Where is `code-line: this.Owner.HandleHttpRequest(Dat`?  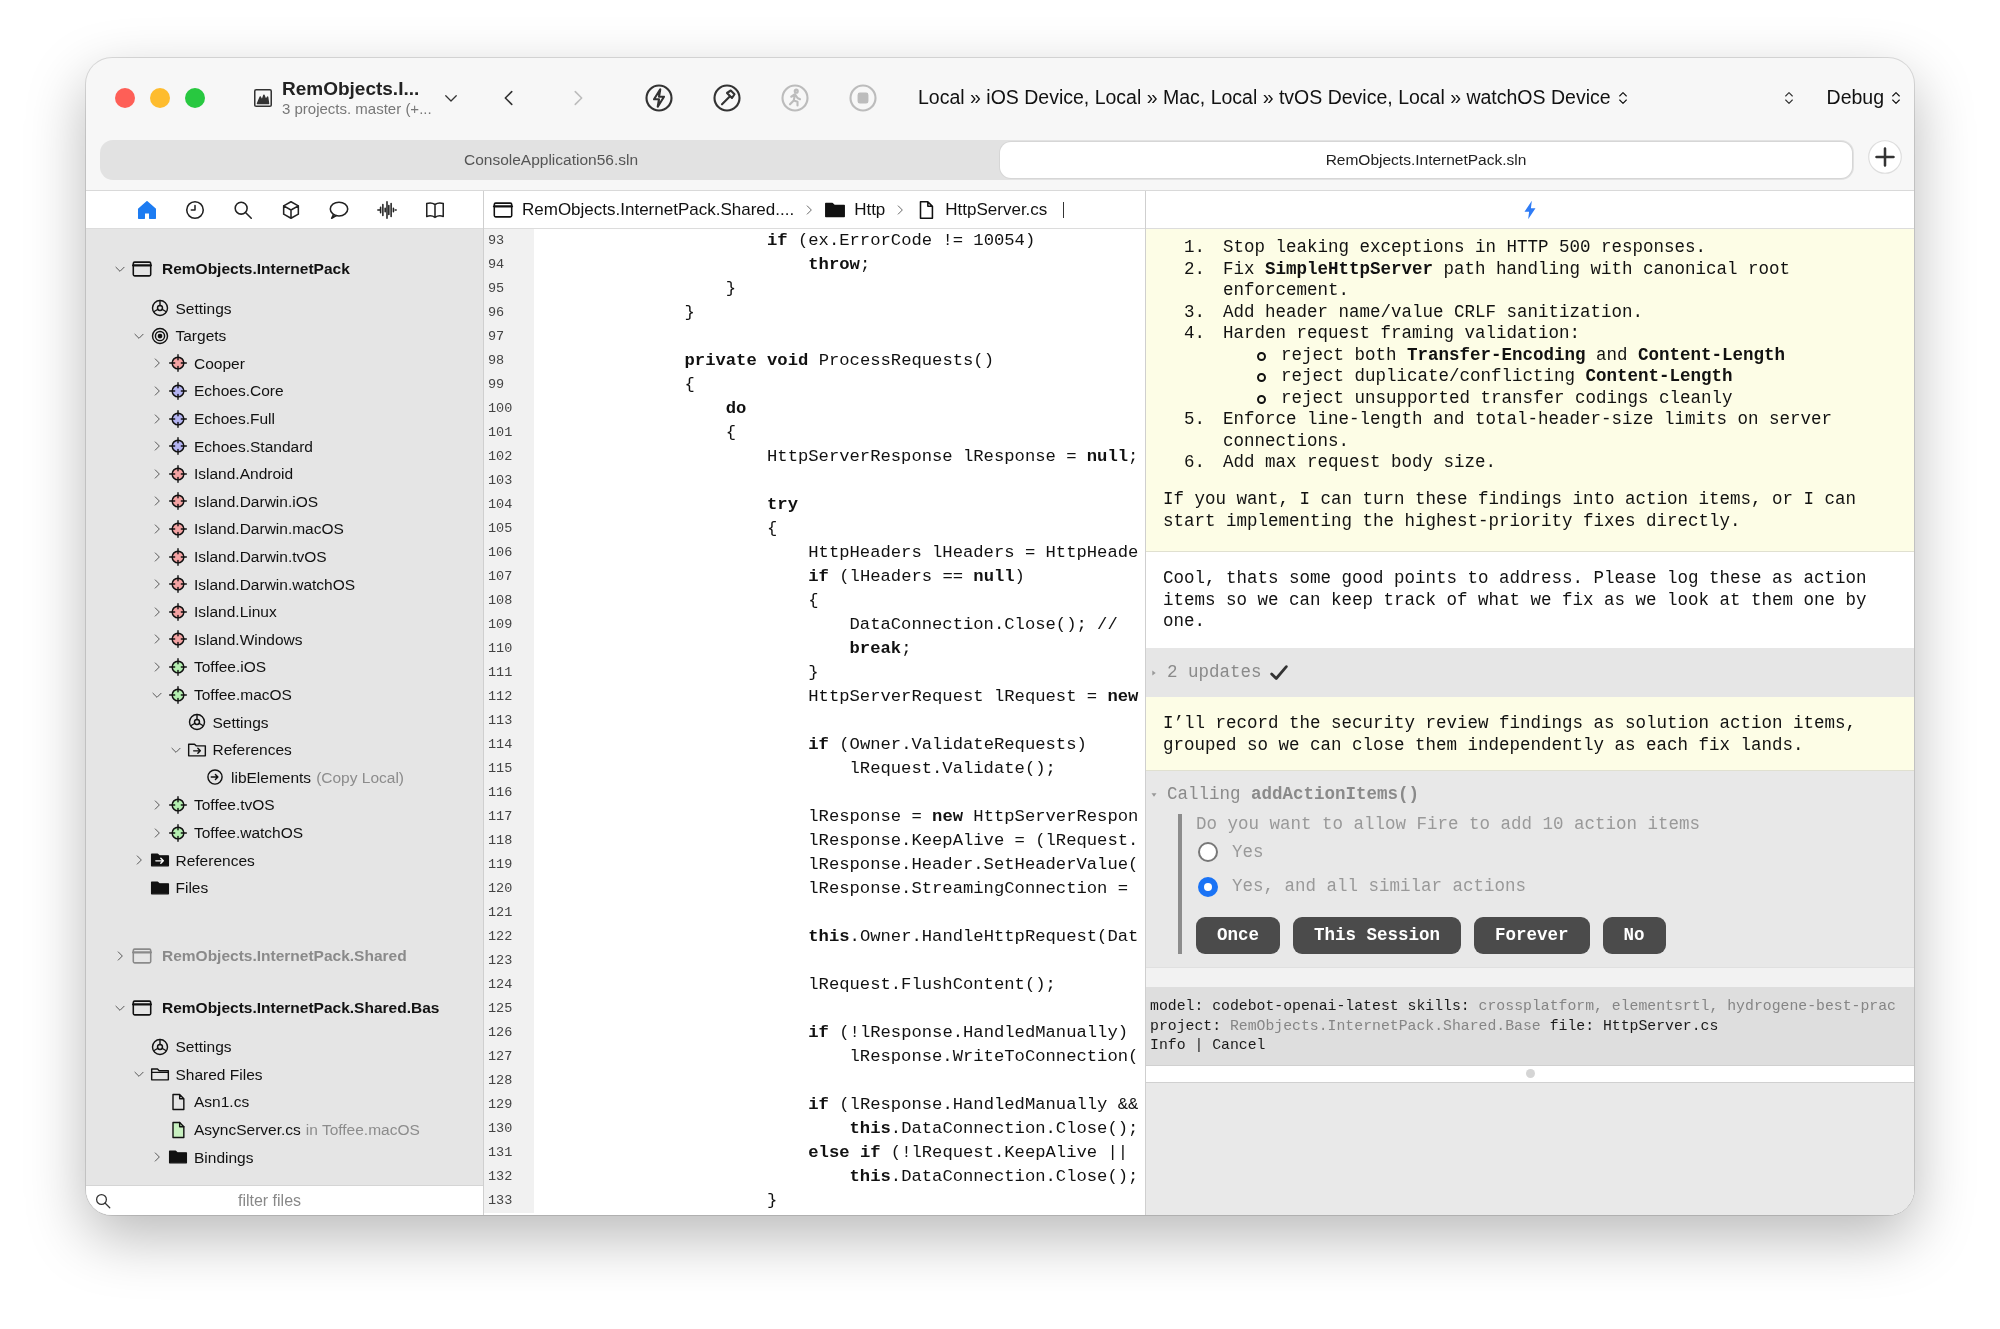
code-line: this.Owner.HandleHttpRequest(Dat is located at coordinates (973, 937).